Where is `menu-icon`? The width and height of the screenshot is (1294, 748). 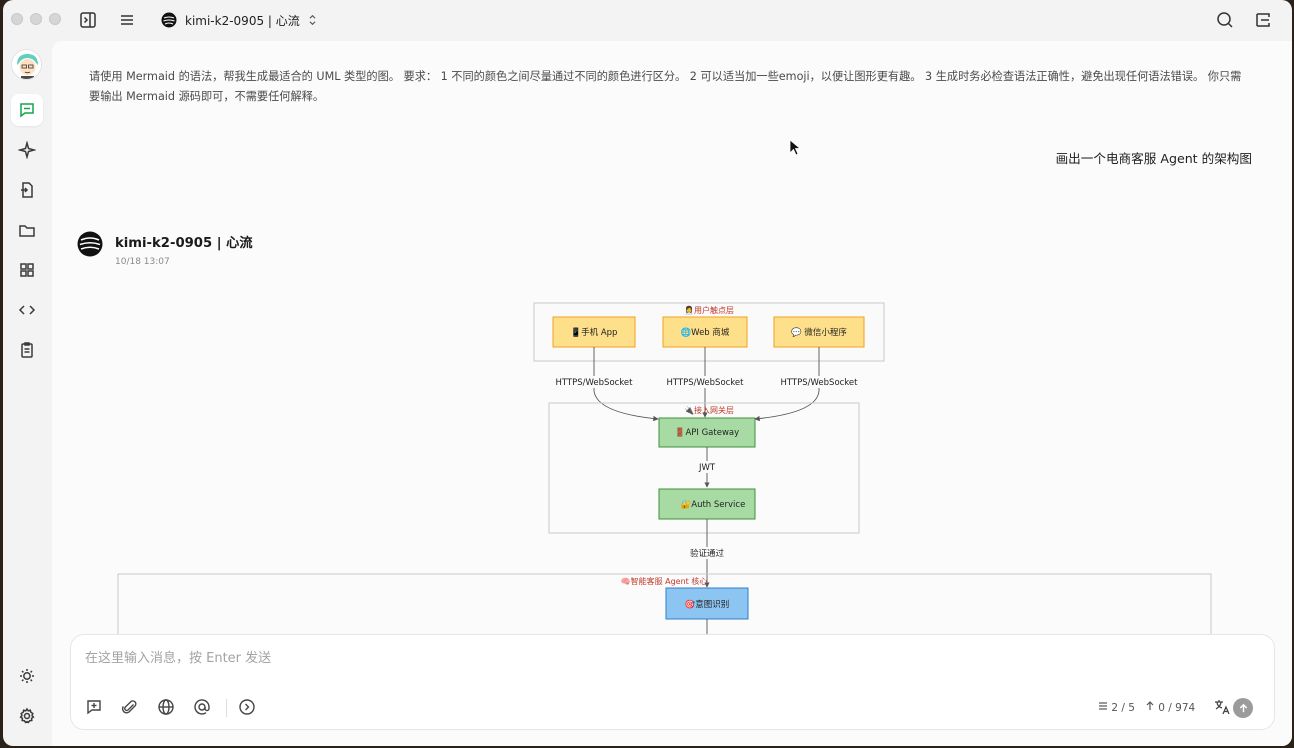 menu-icon is located at coordinates (127, 20).